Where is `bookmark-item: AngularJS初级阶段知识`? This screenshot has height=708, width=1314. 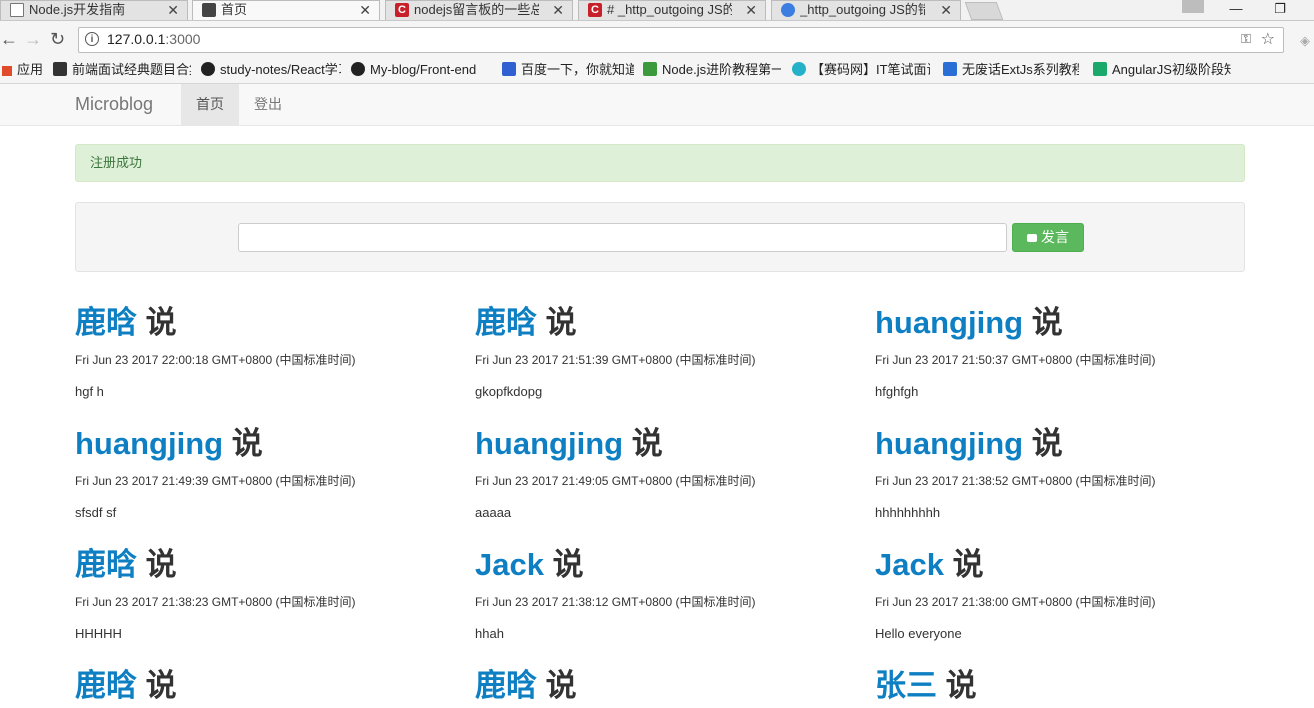
bookmark-item: AngularJS初级阶段知识 is located at coordinates (1162, 69).